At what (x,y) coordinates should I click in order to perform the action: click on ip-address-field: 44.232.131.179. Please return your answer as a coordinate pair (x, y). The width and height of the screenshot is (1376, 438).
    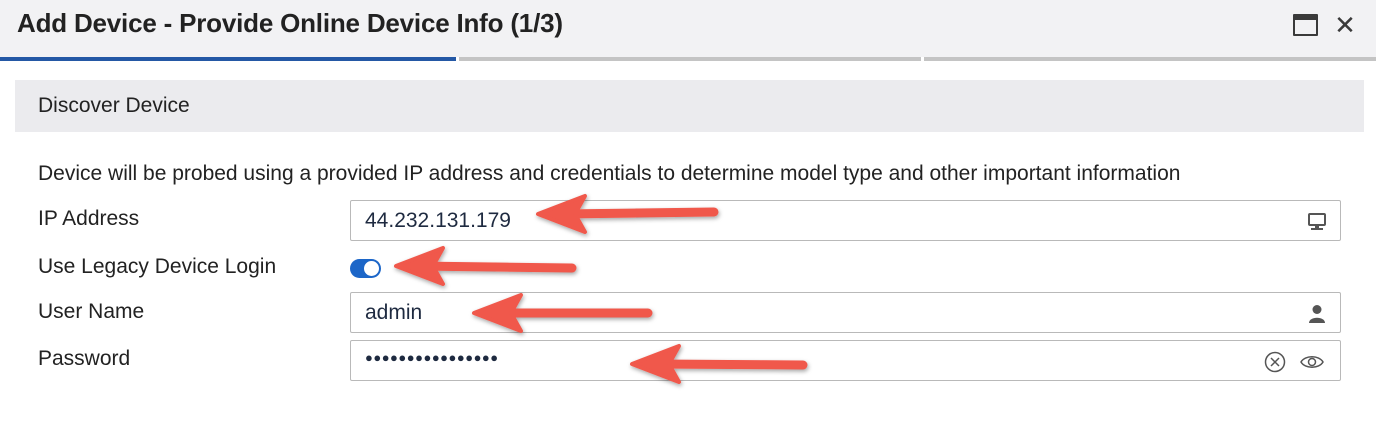
    Looking at the image, I should click on (845, 220).